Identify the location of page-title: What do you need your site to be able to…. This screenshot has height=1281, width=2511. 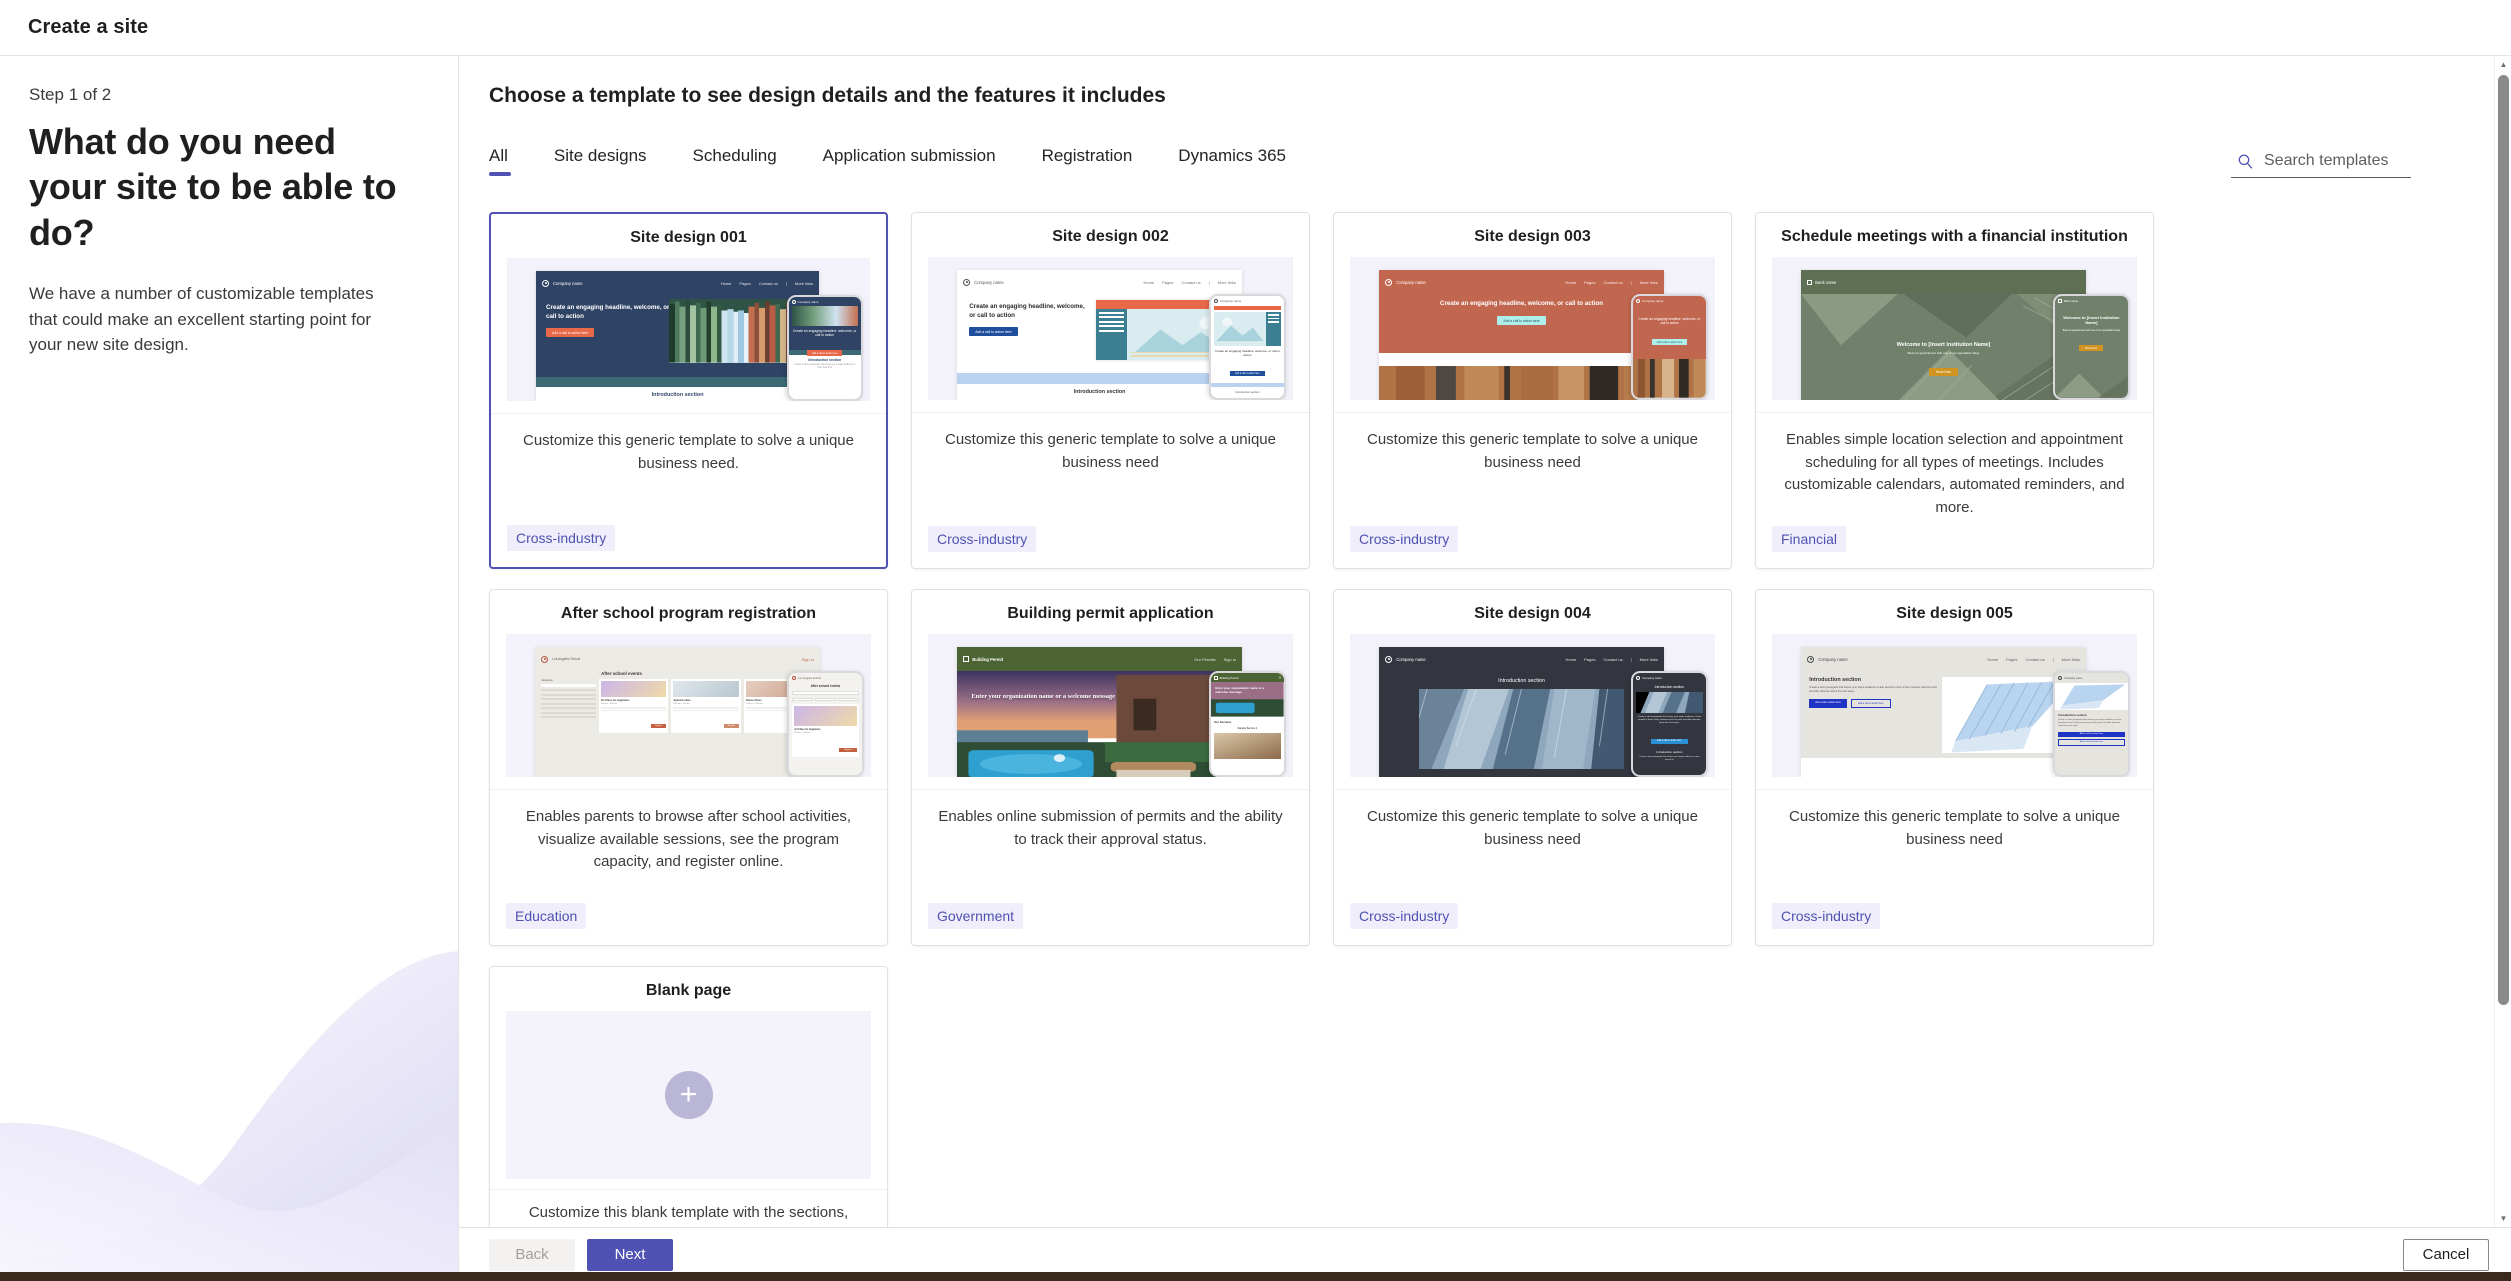
(213, 187).